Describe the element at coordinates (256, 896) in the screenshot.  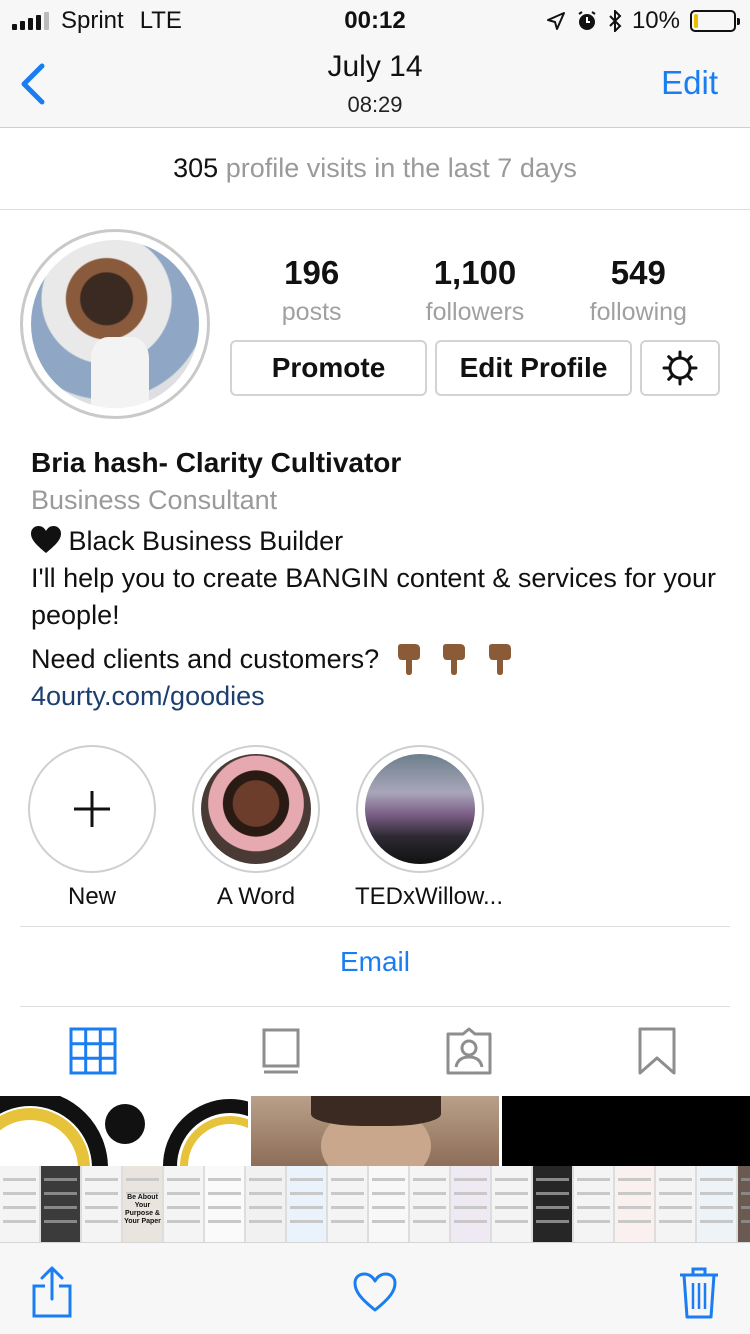
I see `highlight-label: A Word` at that location.